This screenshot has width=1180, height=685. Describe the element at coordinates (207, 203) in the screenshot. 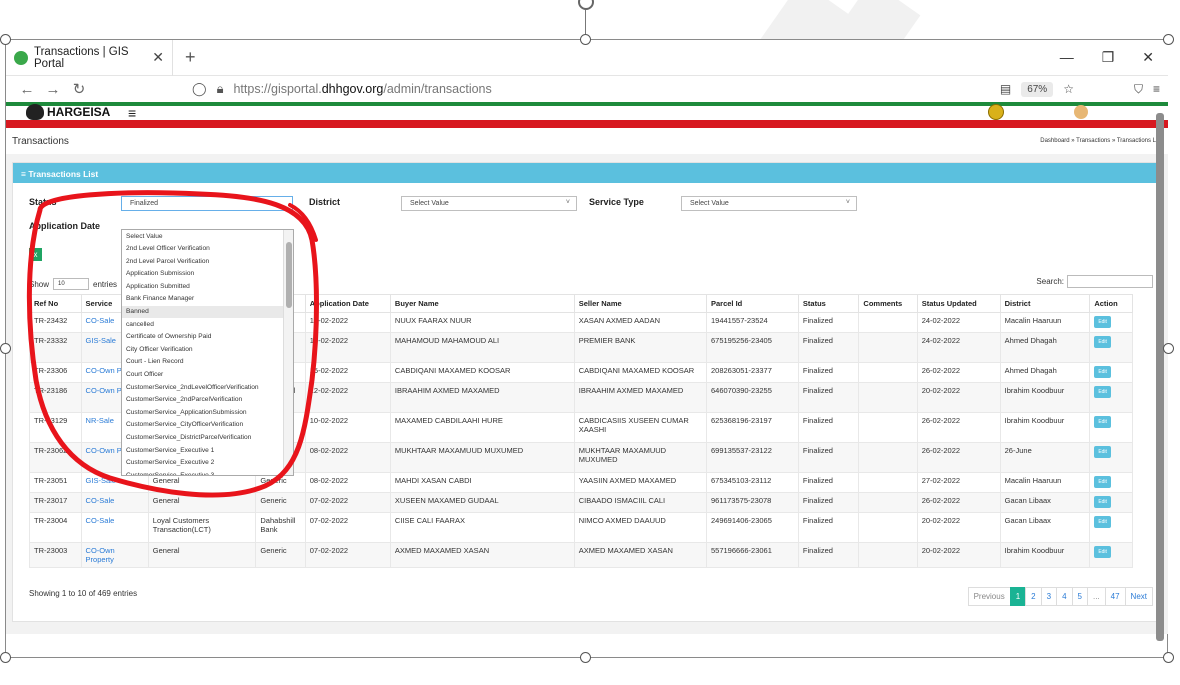

I see `status-select: Finalized` at that location.